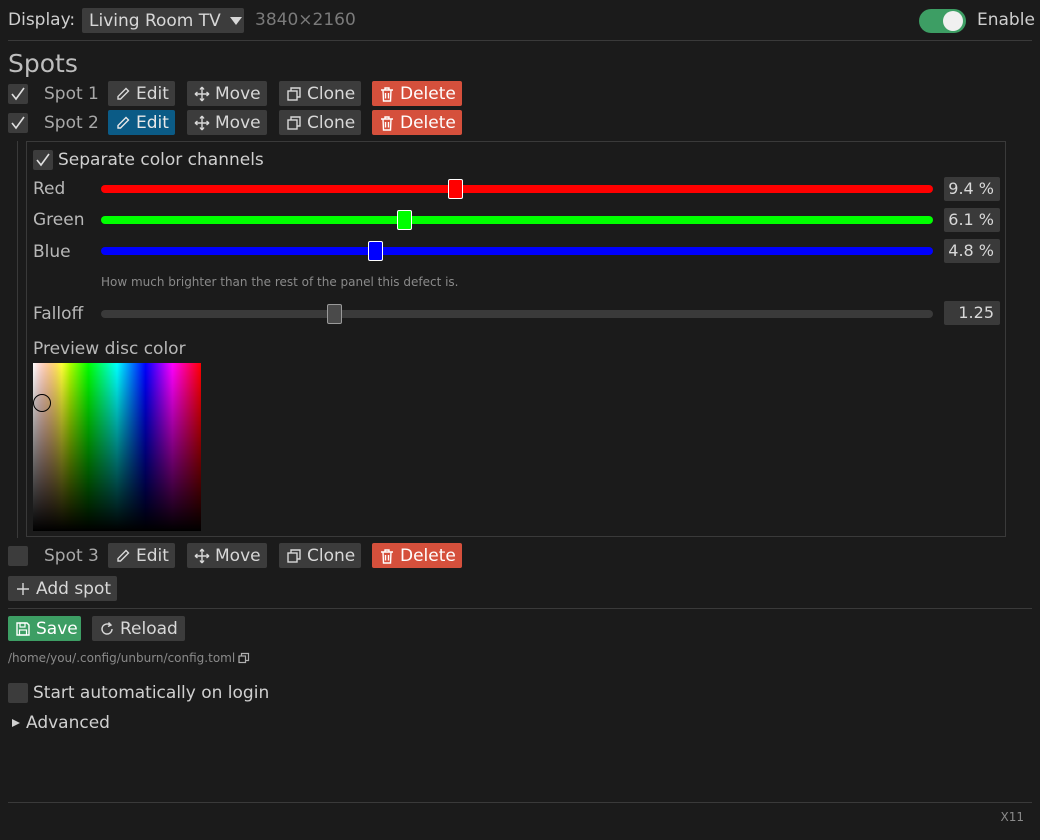  Describe the element at coordinates (953, 21) in the screenshot. I see `enable-toggle-knob` at that location.